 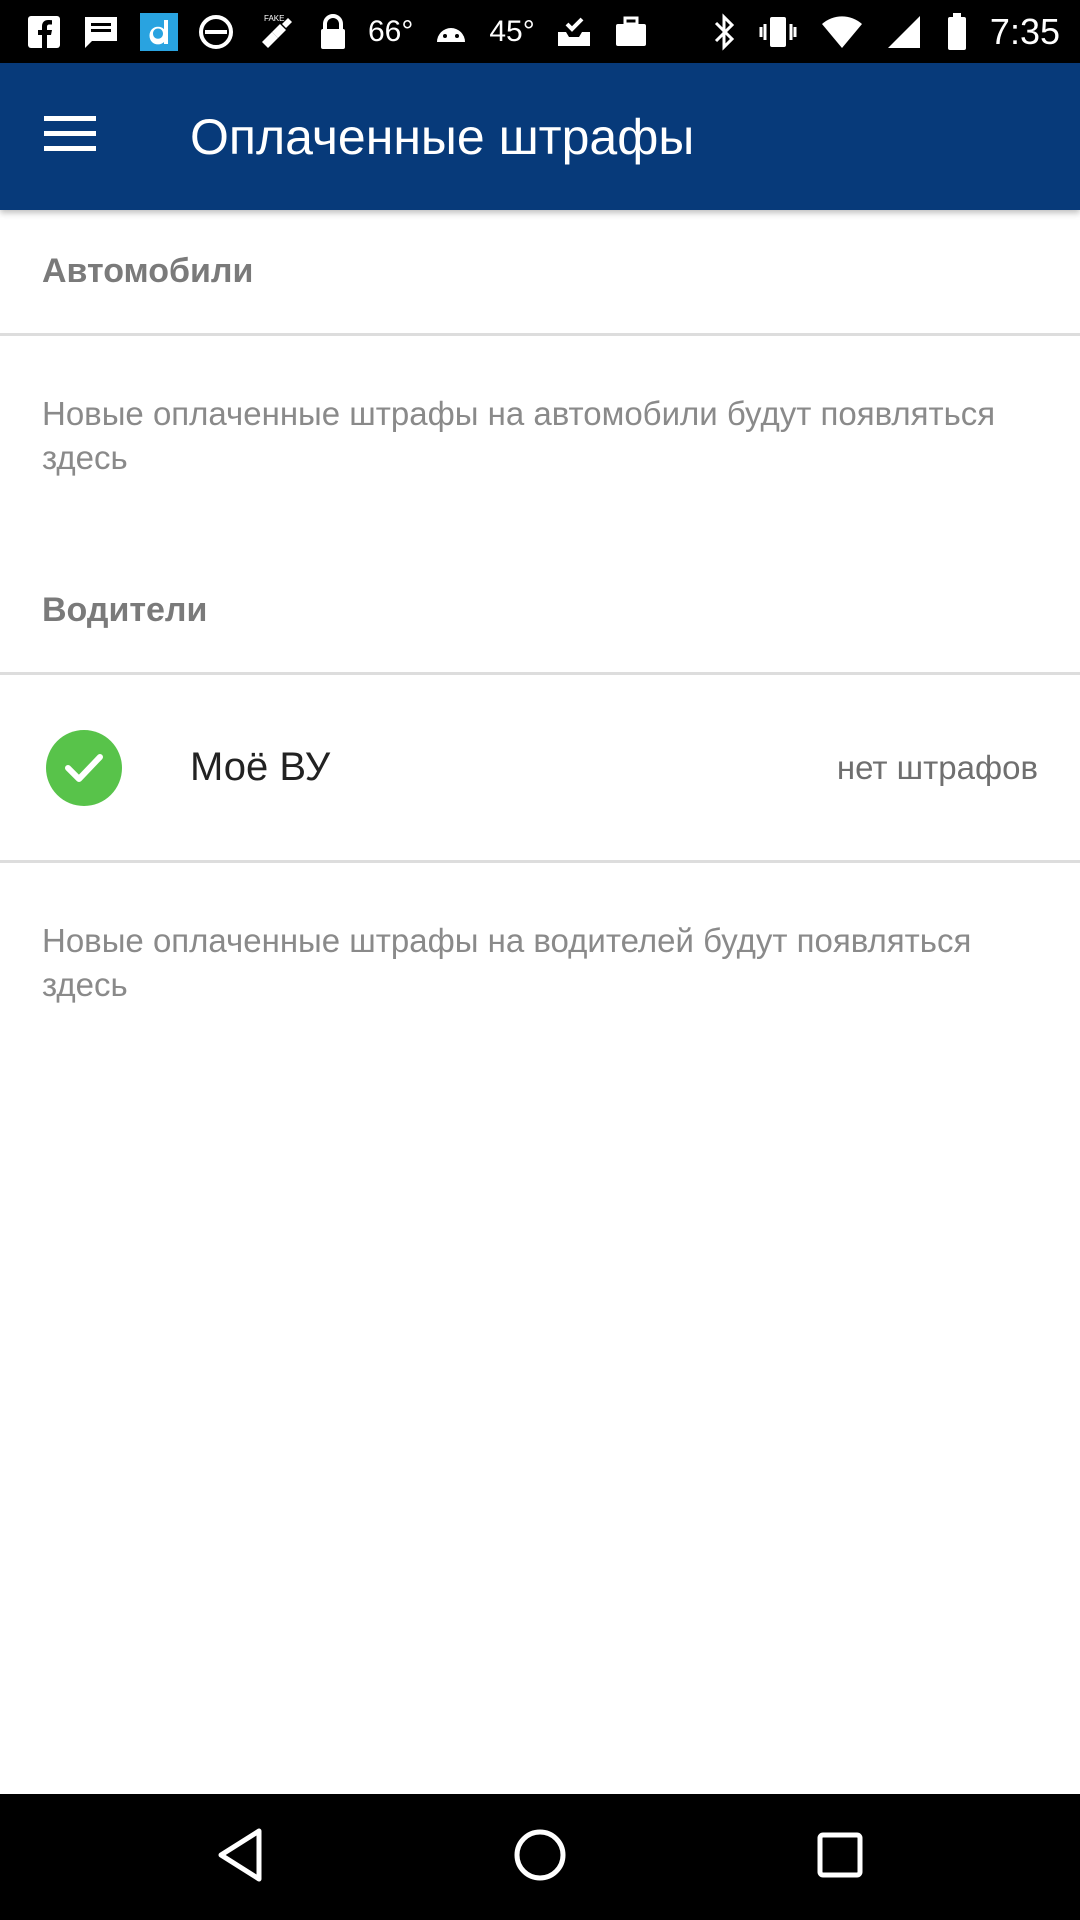 I want to click on satellite-fake-icon: FAKE, so click(x=276, y=32).